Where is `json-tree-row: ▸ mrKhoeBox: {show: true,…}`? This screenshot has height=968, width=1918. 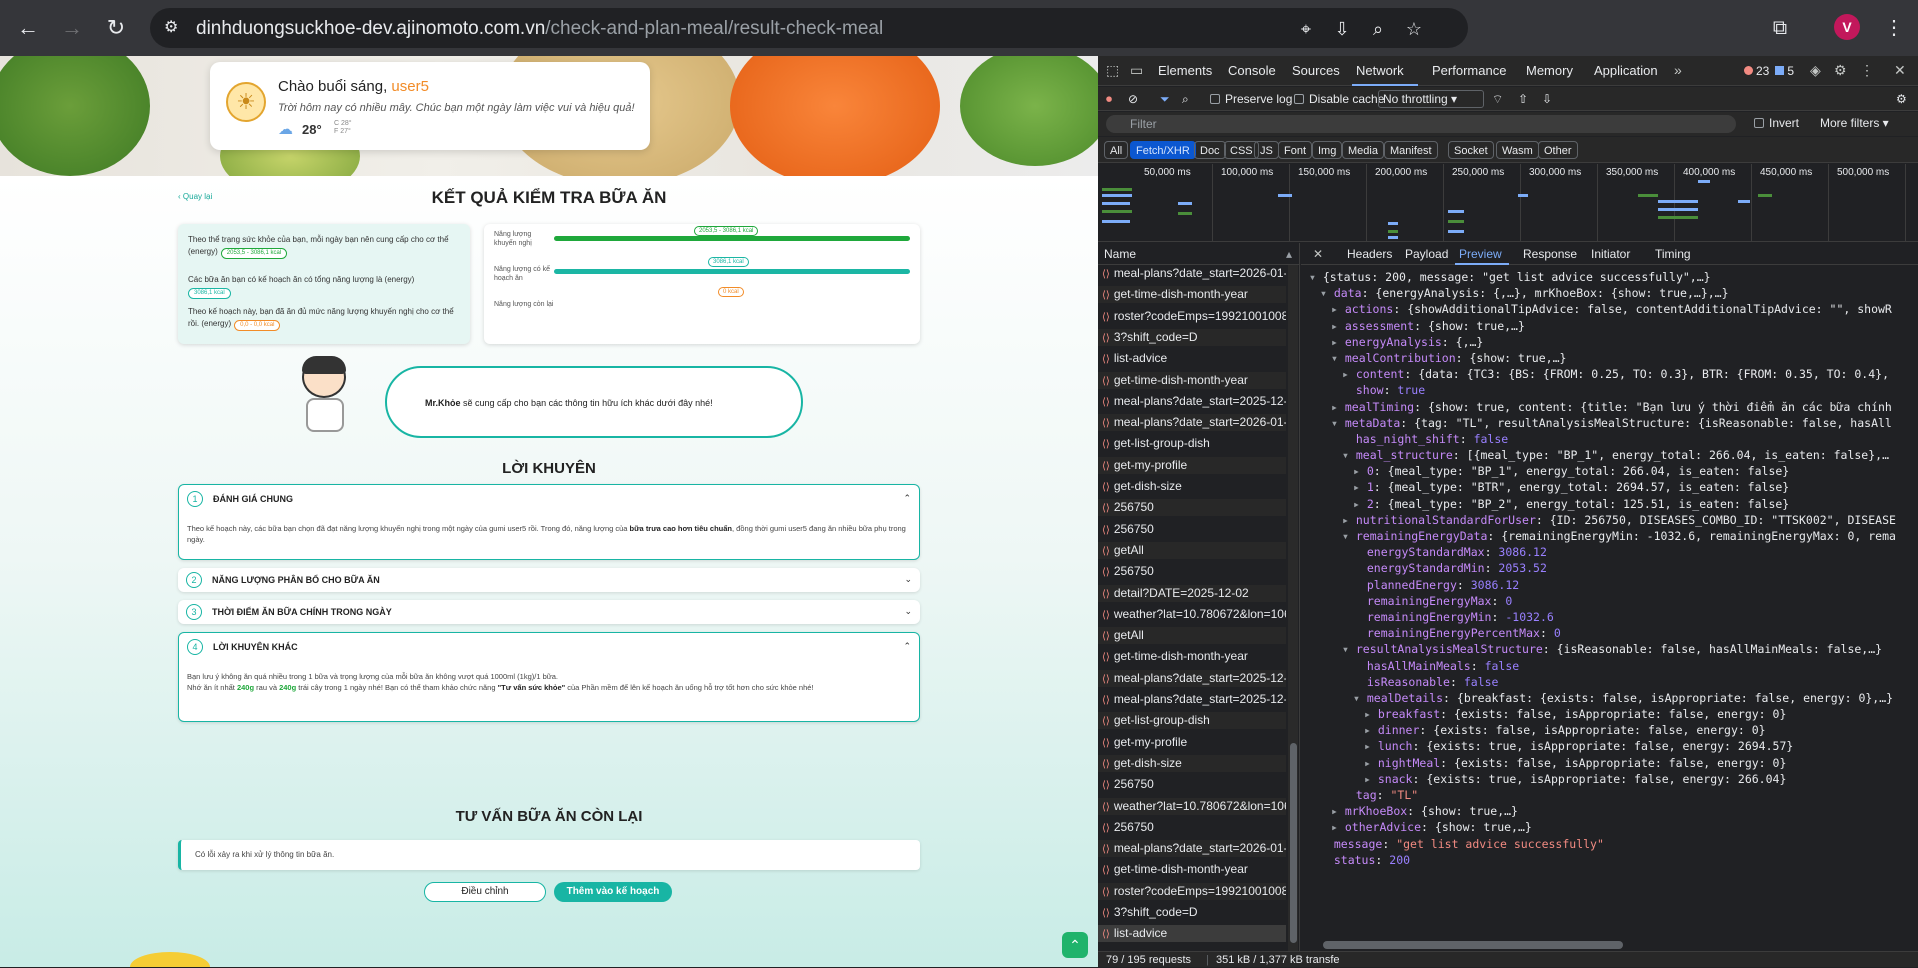 json-tree-row: ▸ mrKhoeBox: {show: true,…} is located at coordinates (1609, 811).